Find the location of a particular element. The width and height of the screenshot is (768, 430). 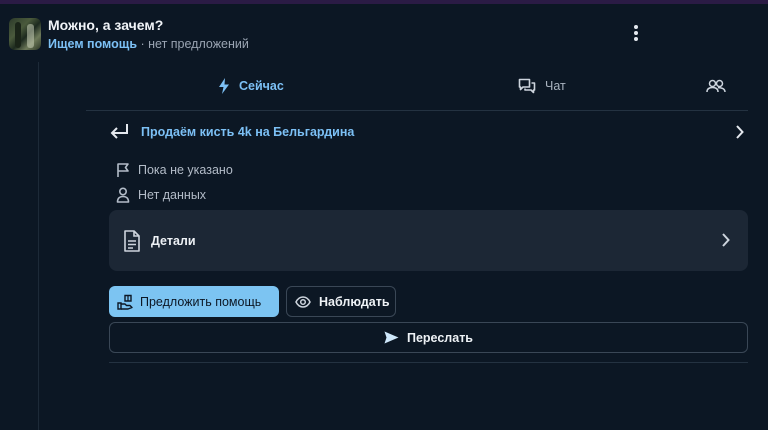

return-arrow-icon is located at coordinates (119, 131).